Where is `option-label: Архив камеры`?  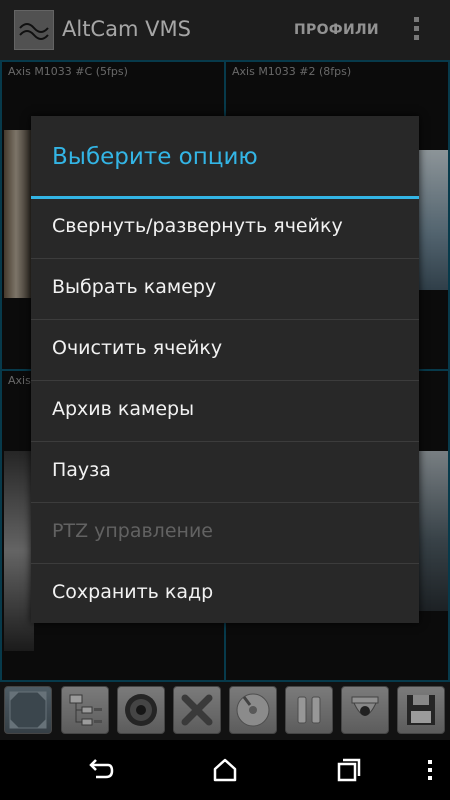
option-label: Архив камеры is located at coordinates (123, 409).